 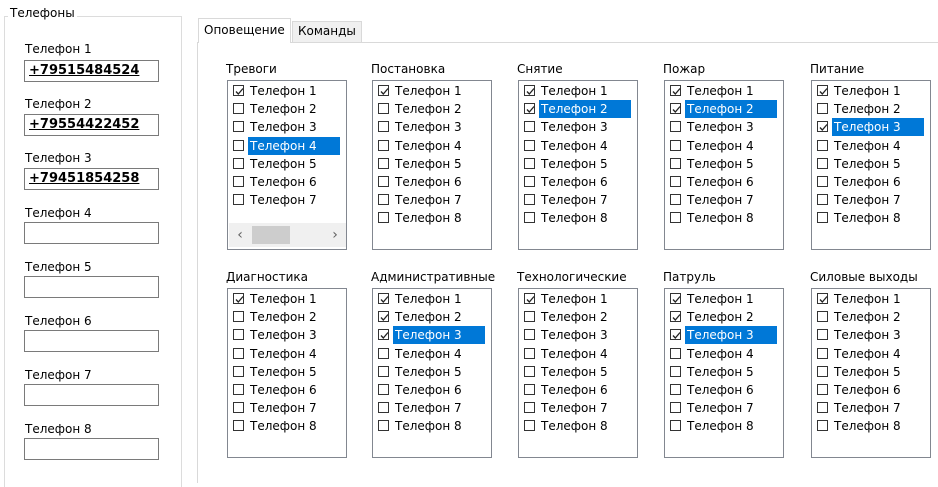 I want to click on scroll-left-icon: ‹, so click(x=240, y=235).